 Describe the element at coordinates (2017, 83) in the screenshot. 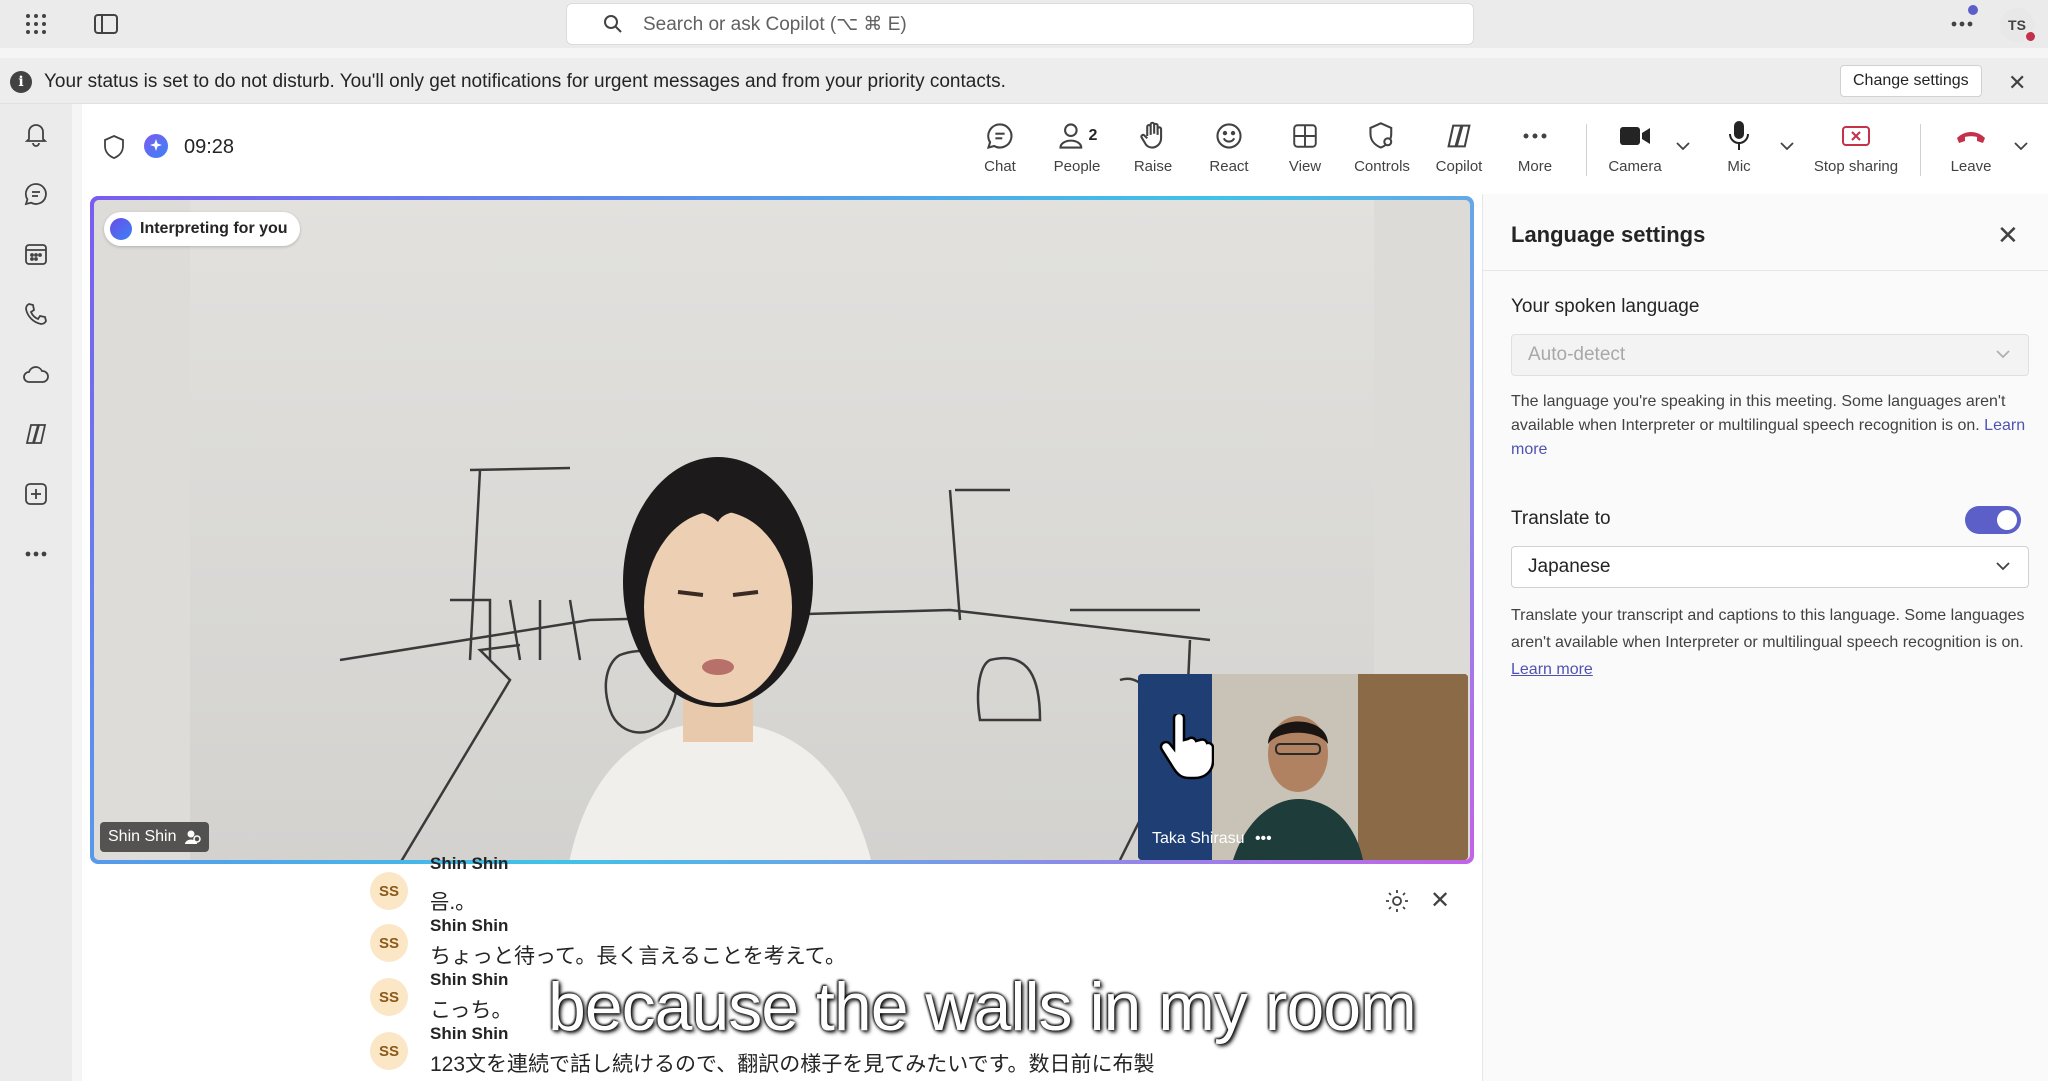

I see `close-banner-icon: ✕` at that location.